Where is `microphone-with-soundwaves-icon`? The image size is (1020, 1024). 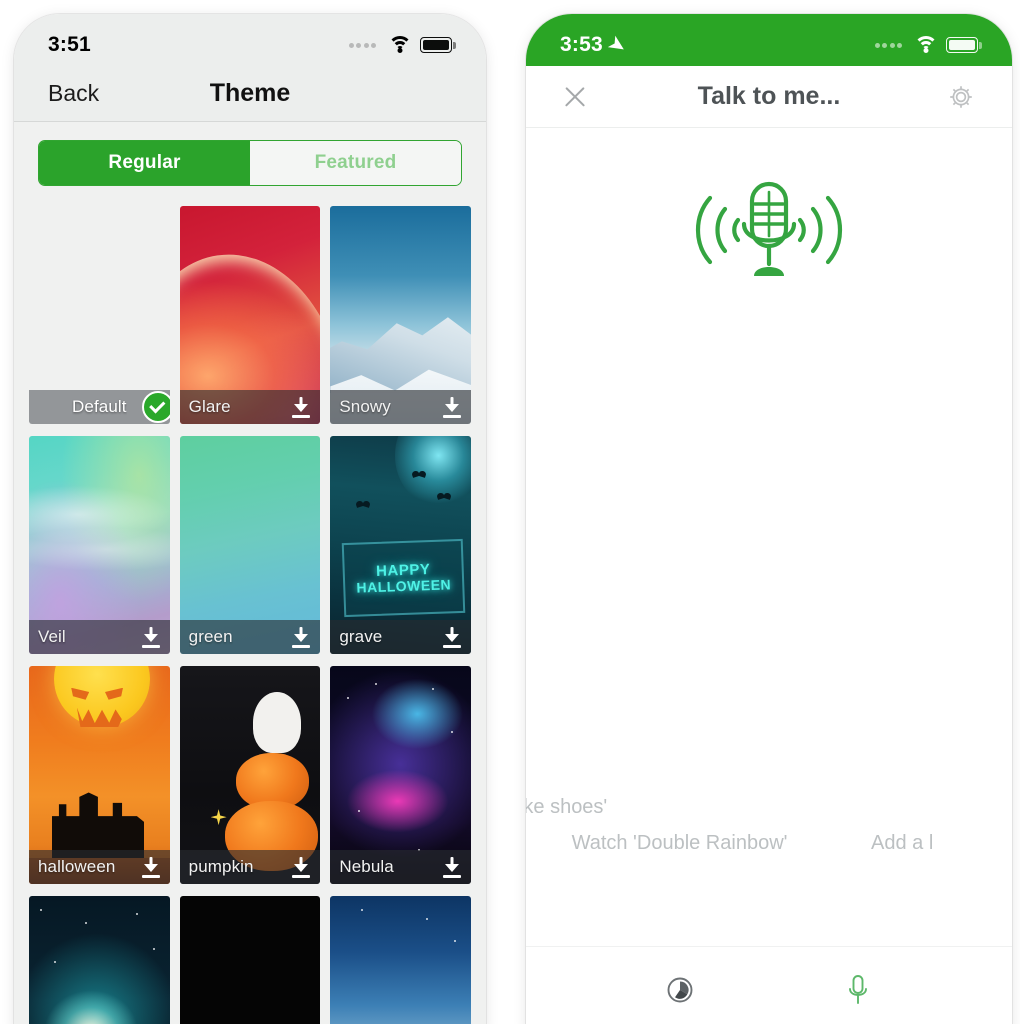
microphone-with-soundwaves-icon is located at coordinates (769, 228).